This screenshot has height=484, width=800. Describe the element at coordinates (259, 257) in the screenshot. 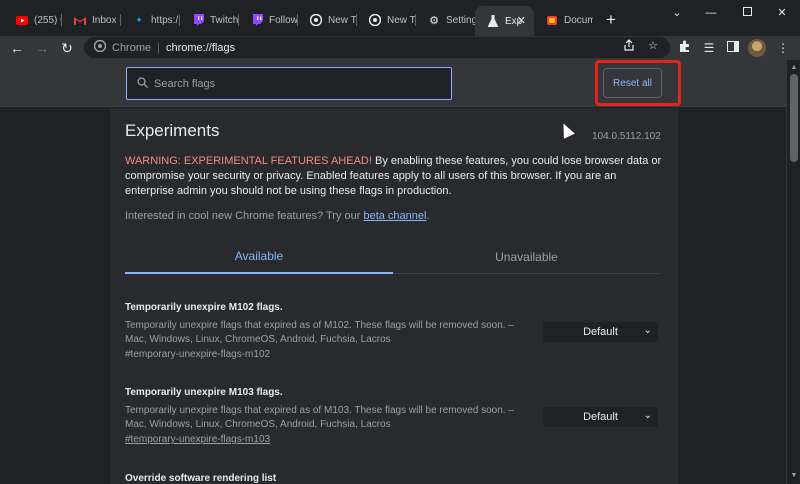

I see `tab-available: Available` at that location.